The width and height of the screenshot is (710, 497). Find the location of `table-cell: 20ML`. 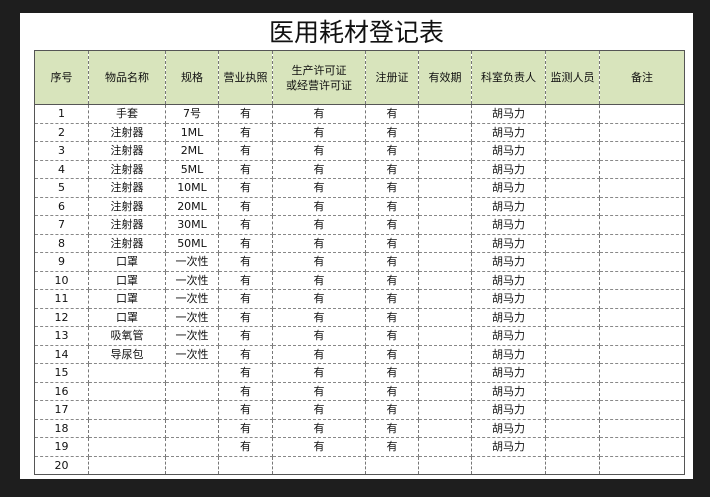

table-cell: 20ML is located at coordinates (192, 206).